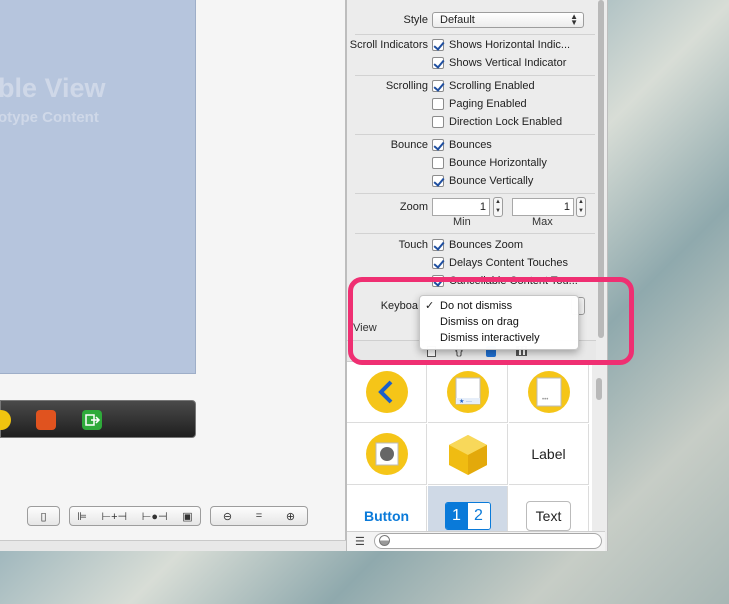  Describe the element at coordinates (542, 222) in the screenshot. I see `zoom-max-caption: Max` at that location.